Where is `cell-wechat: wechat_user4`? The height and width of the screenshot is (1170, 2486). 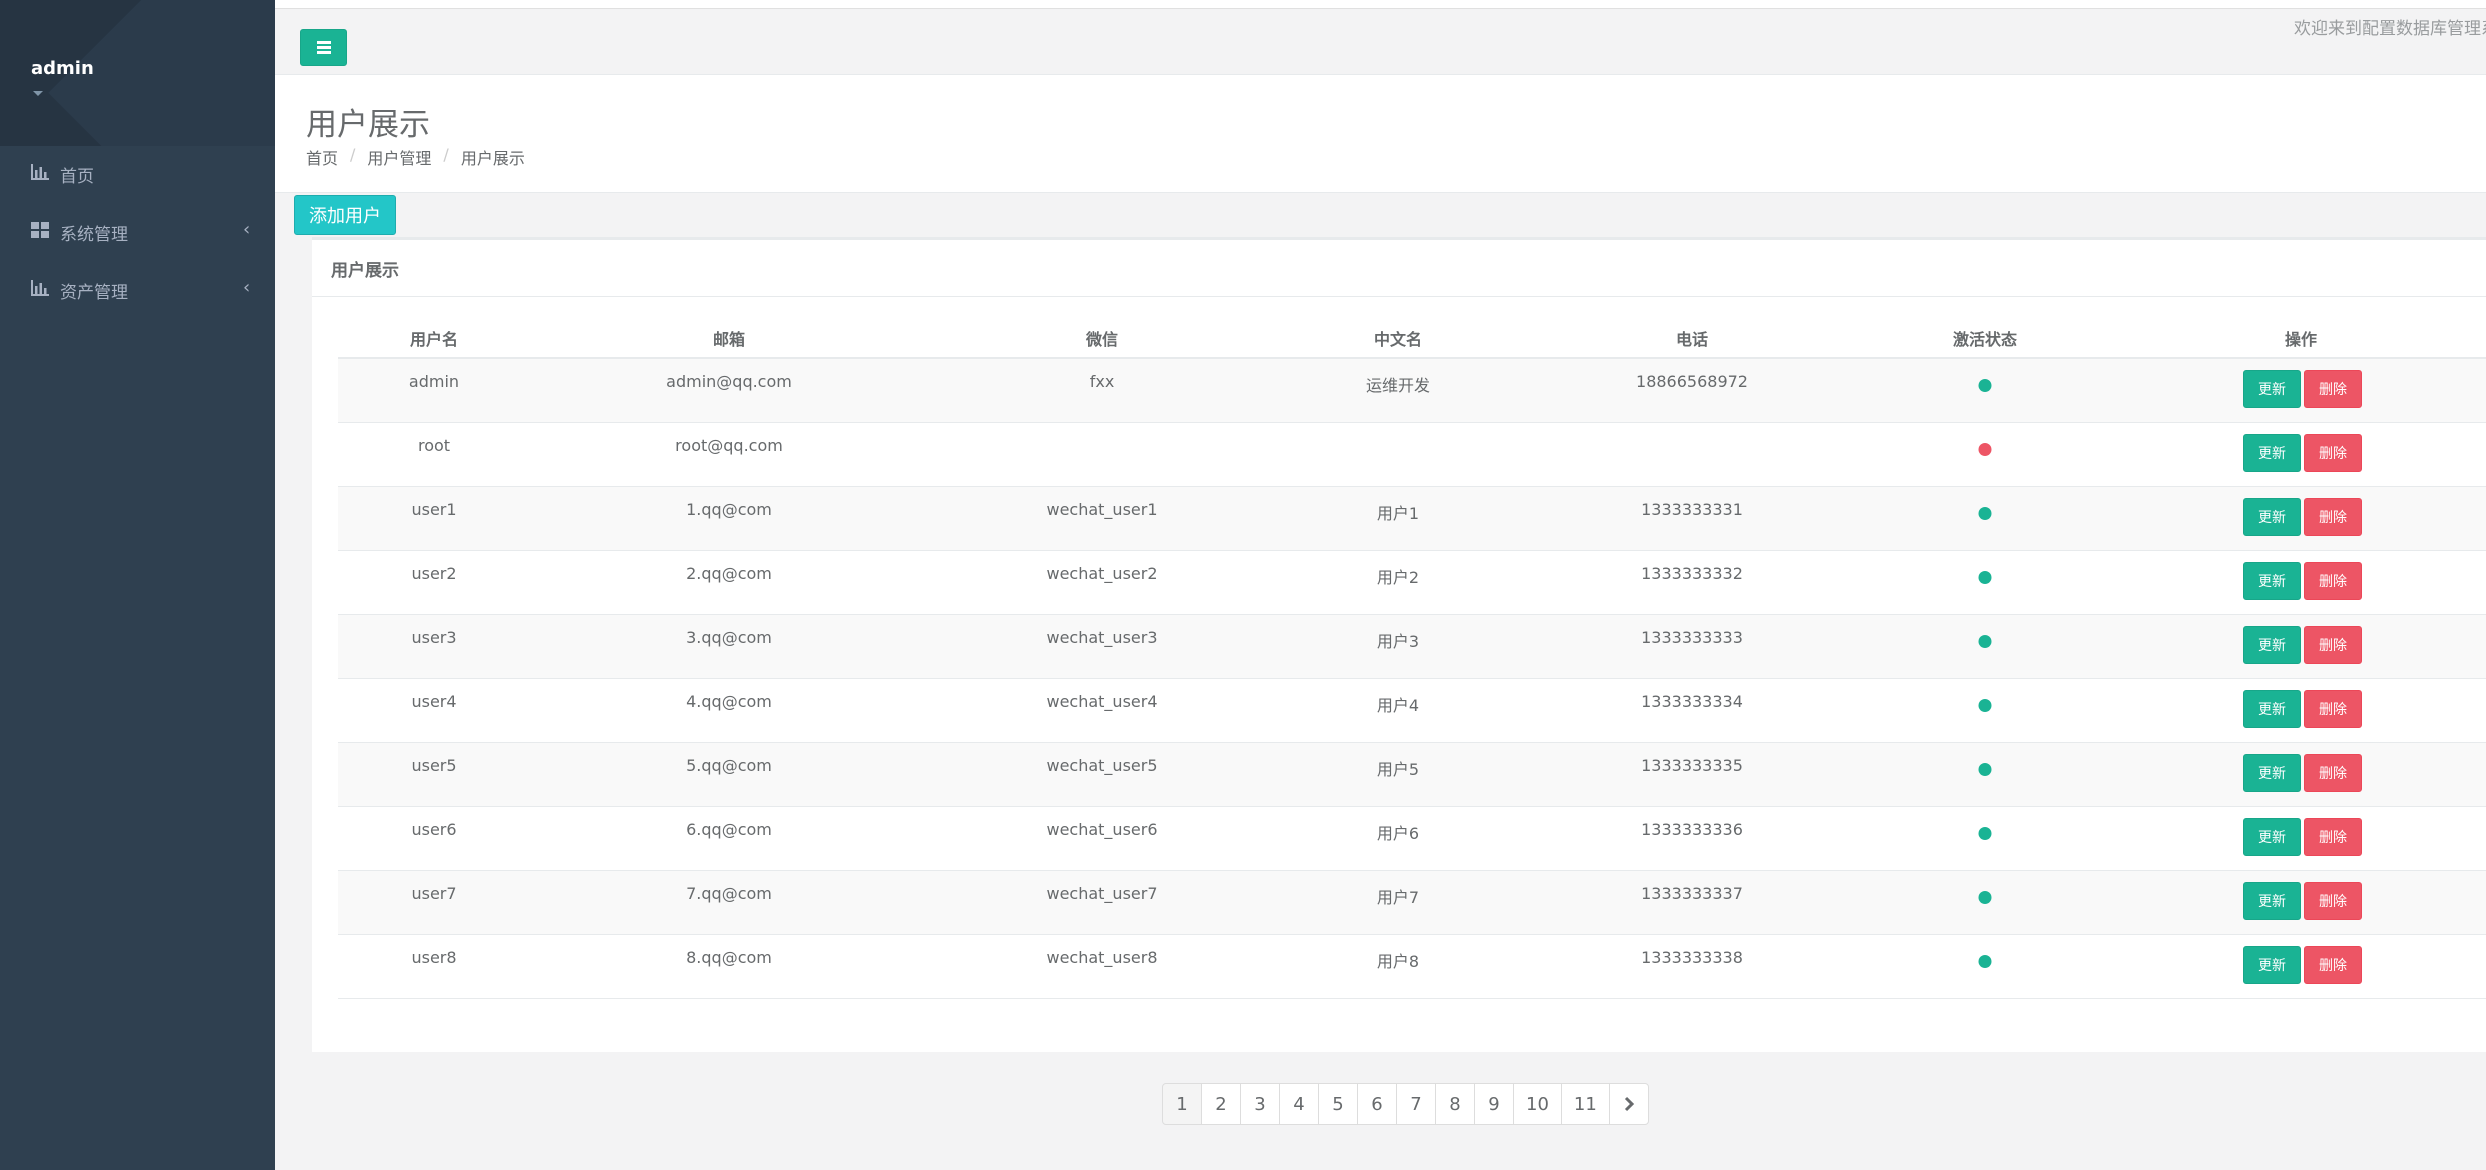
cell-wechat: wechat_user4 is located at coordinates (1102, 701).